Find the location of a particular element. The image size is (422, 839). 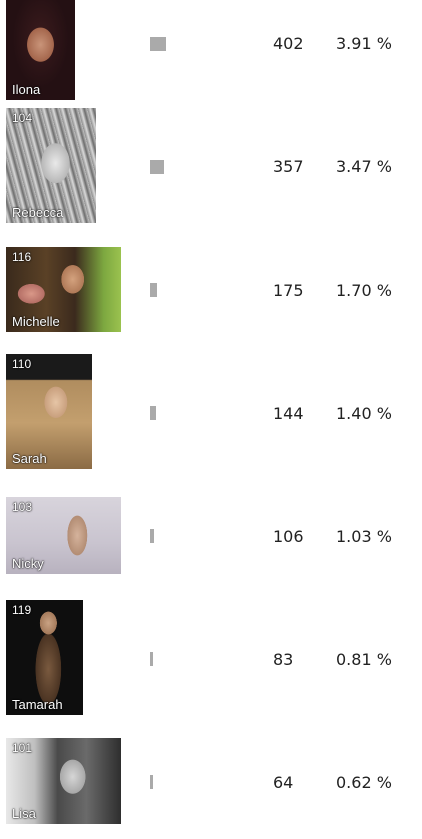

vote-count: 83 is located at coordinates (283, 659).